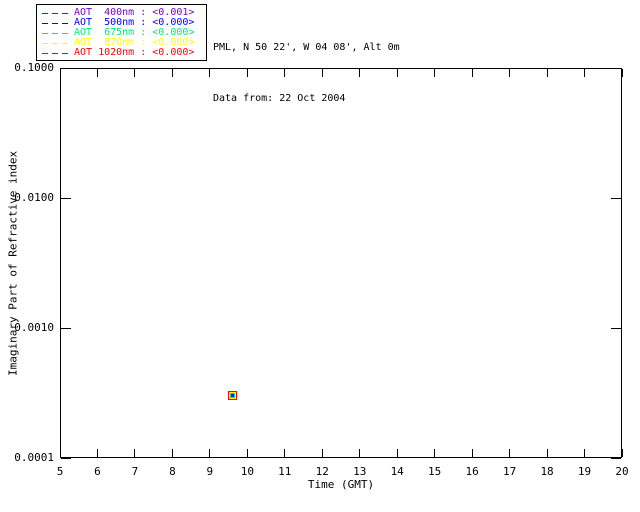 The width and height of the screenshot is (640, 512). I want to click on x-axis-tick-label: 5, so click(60, 471).